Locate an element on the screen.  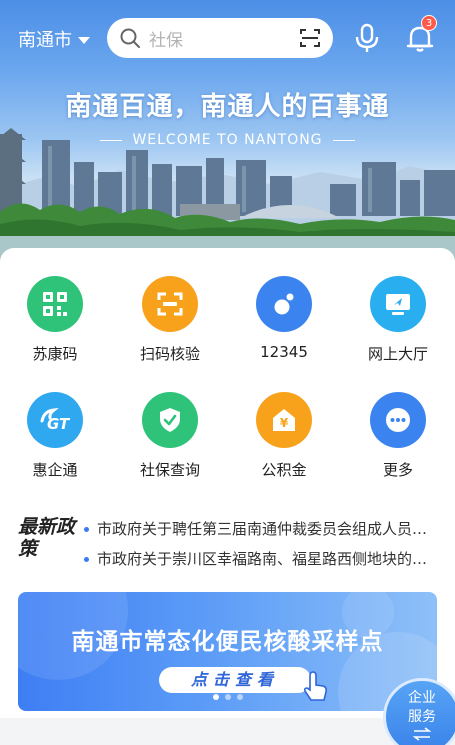
divider-right is located at coordinates (343, 140).